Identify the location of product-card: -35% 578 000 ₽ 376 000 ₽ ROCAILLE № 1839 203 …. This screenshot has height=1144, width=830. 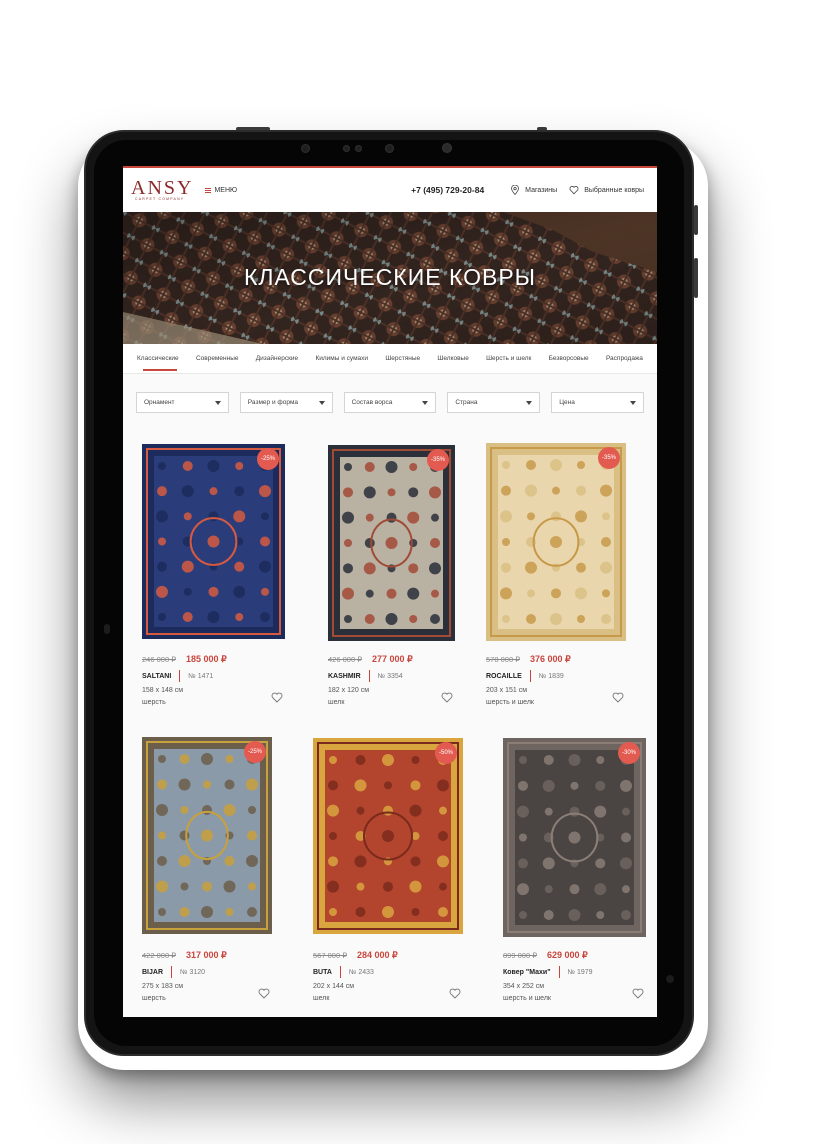
(571, 588).